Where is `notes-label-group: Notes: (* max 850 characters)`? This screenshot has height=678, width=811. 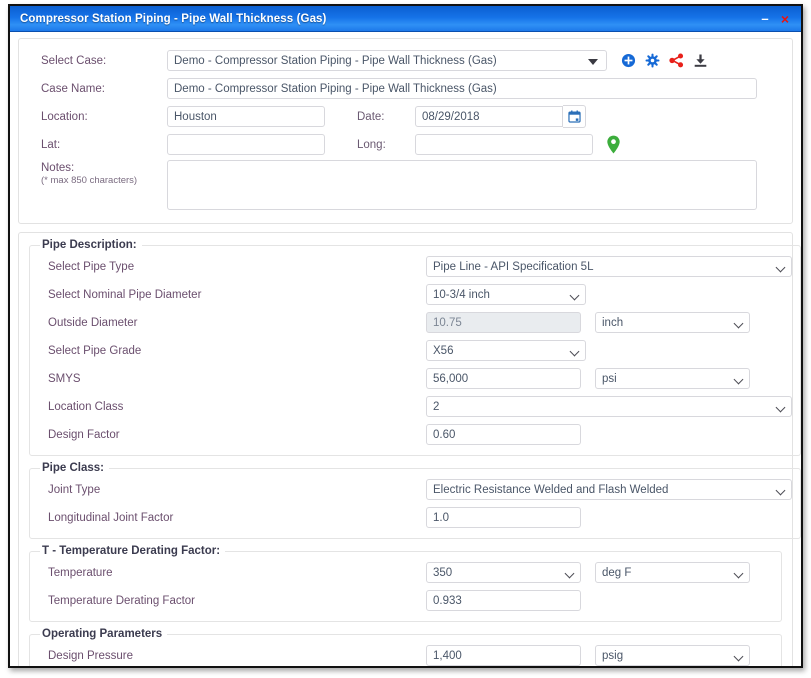
notes-label-group: Notes: (* max 850 characters) is located at coordinates (98, 173).